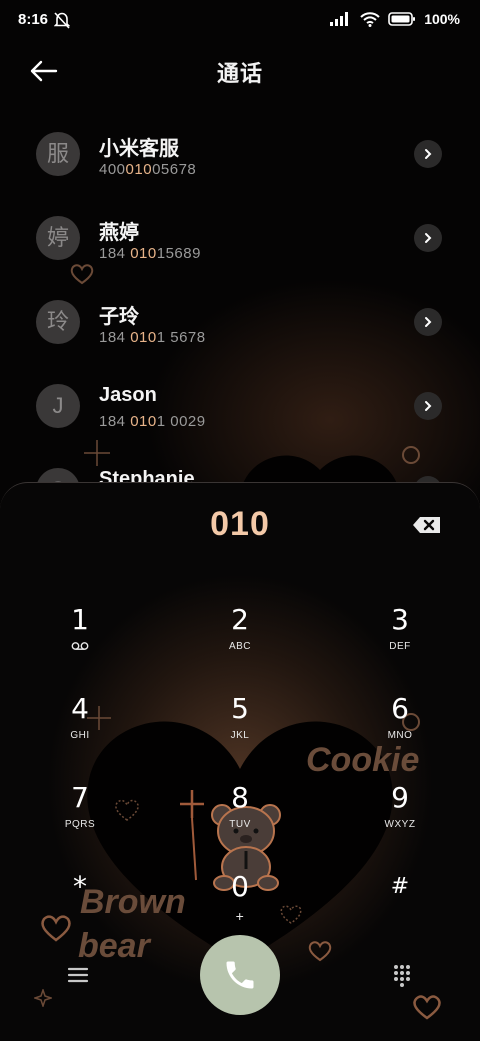  What do you see at coordinates (339, 19) in the screenshot?
I see `signal-icon` at bounding box center [339, 19].